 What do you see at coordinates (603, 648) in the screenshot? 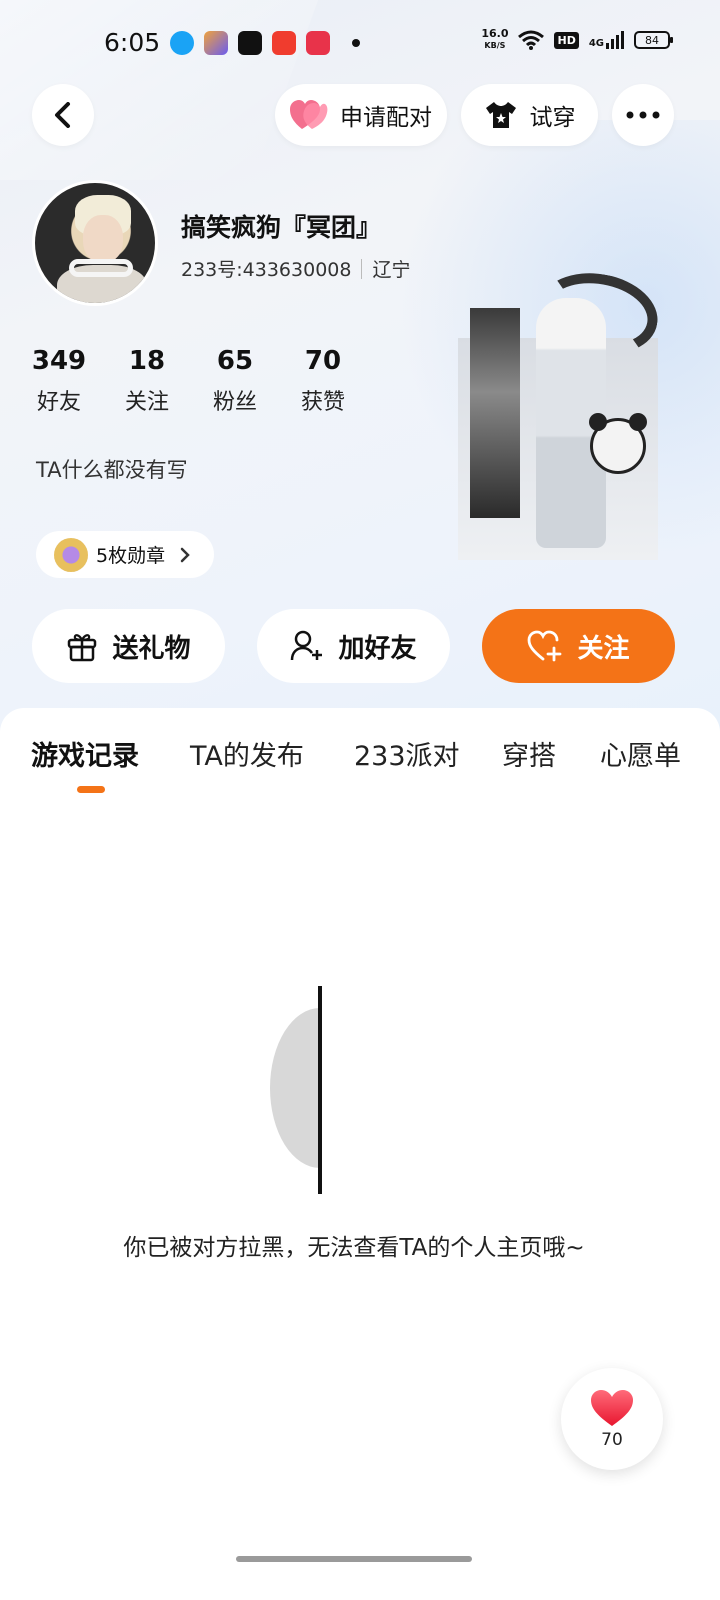
I see `follow-label: 关注` at bounding box center [603, 648].